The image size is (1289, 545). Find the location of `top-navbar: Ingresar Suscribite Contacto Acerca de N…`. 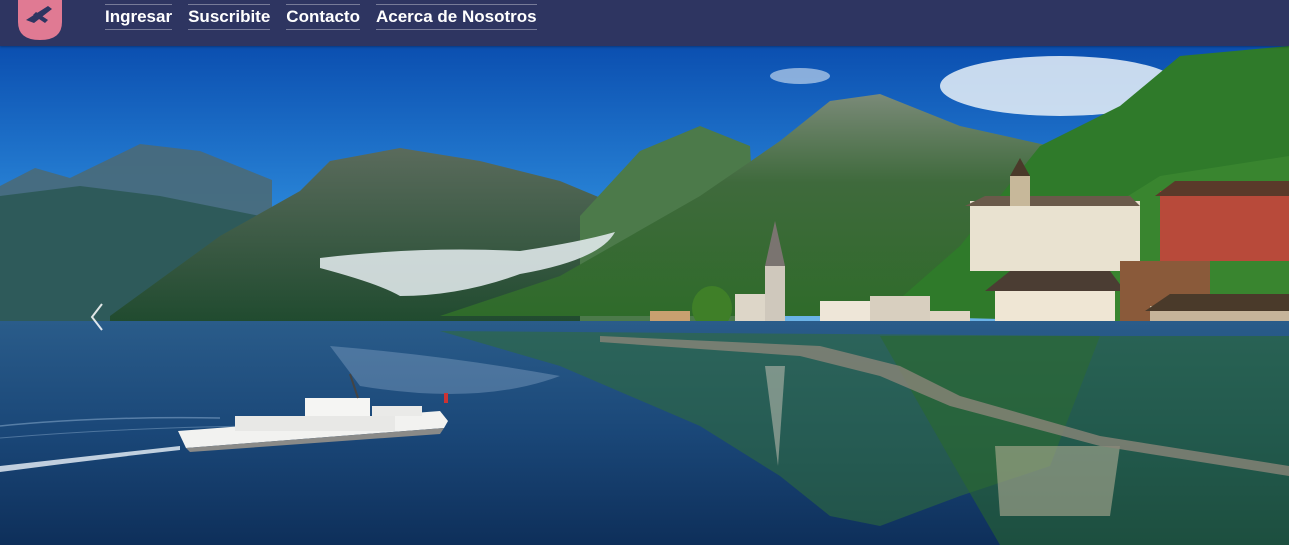

top-navbar: Ingresar Suscribite Contacto Acerca de N… is located at coordinates (644, 23).